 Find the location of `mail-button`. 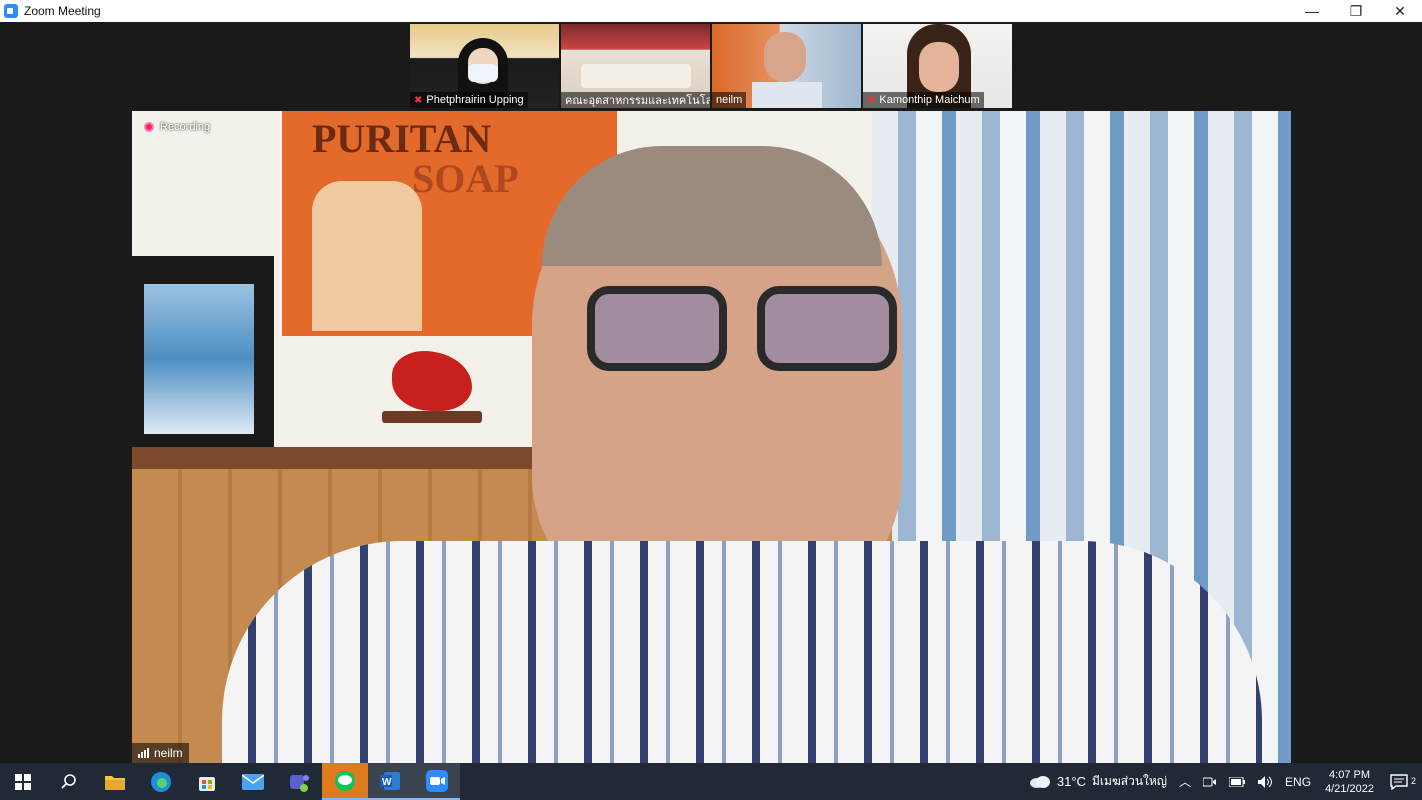

mail-button is located at coordinates (253, 781).